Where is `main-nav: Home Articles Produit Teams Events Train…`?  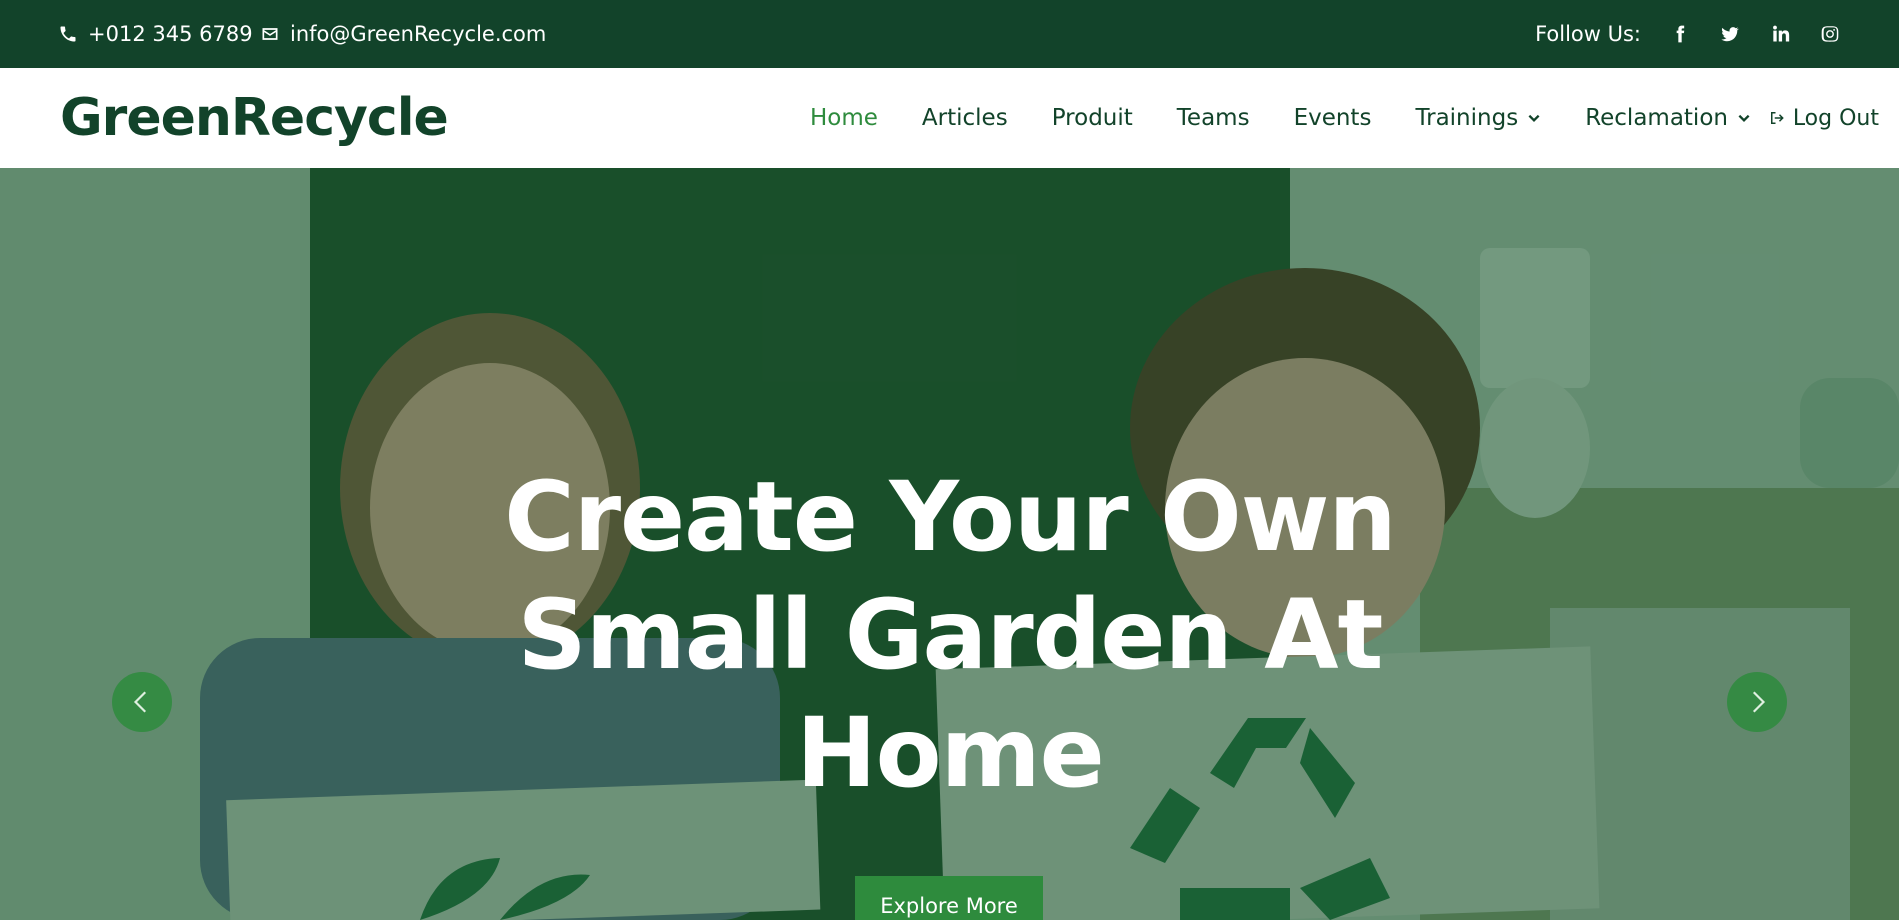 main-nav: Home Articles Produit Teams Events Train… is located at coordinates (1302, 118).